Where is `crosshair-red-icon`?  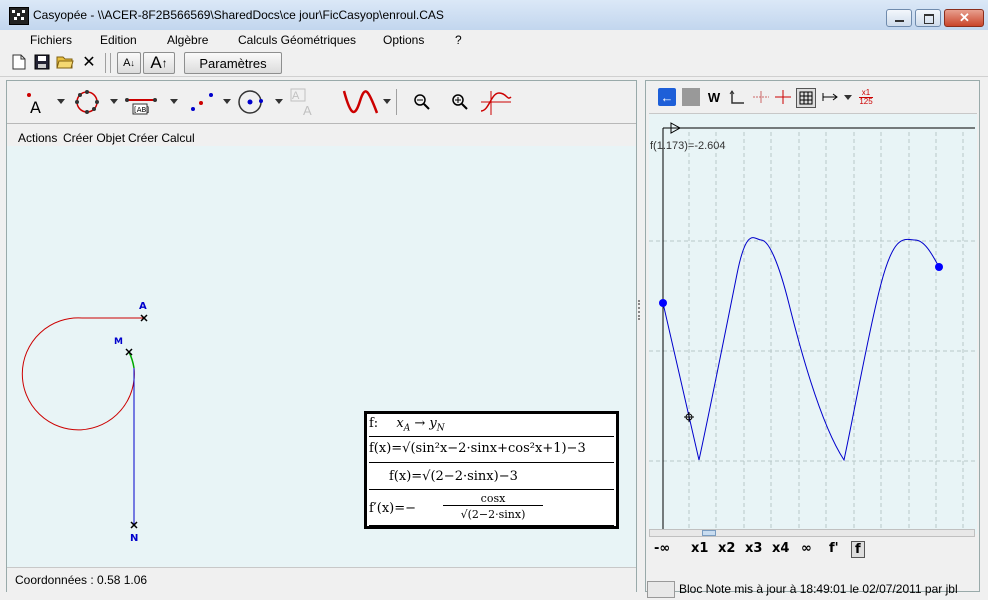
crosshair-red-icon is located at coordinates (783, 97).